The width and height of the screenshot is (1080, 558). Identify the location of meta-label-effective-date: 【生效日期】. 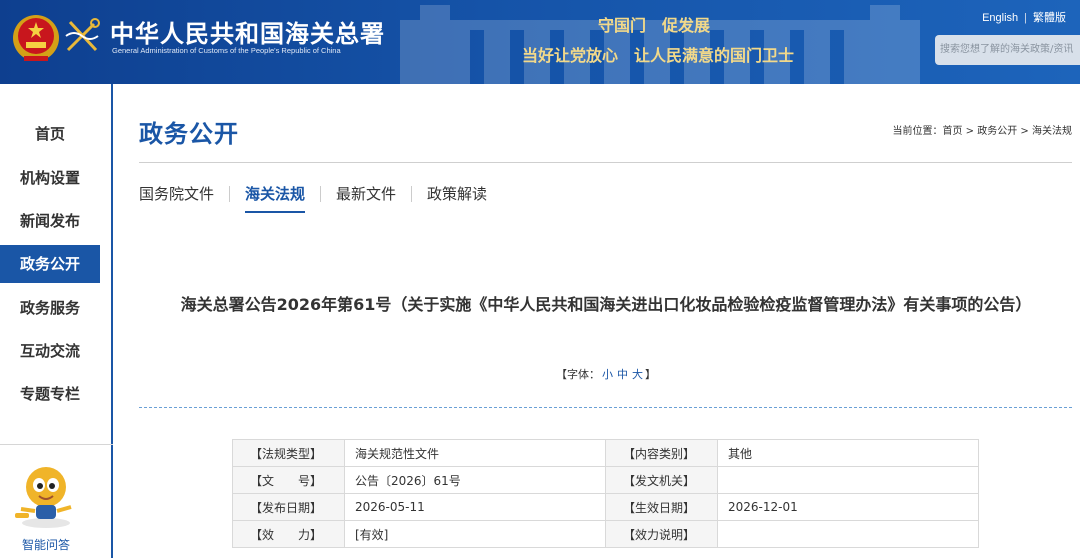
(661, 507).